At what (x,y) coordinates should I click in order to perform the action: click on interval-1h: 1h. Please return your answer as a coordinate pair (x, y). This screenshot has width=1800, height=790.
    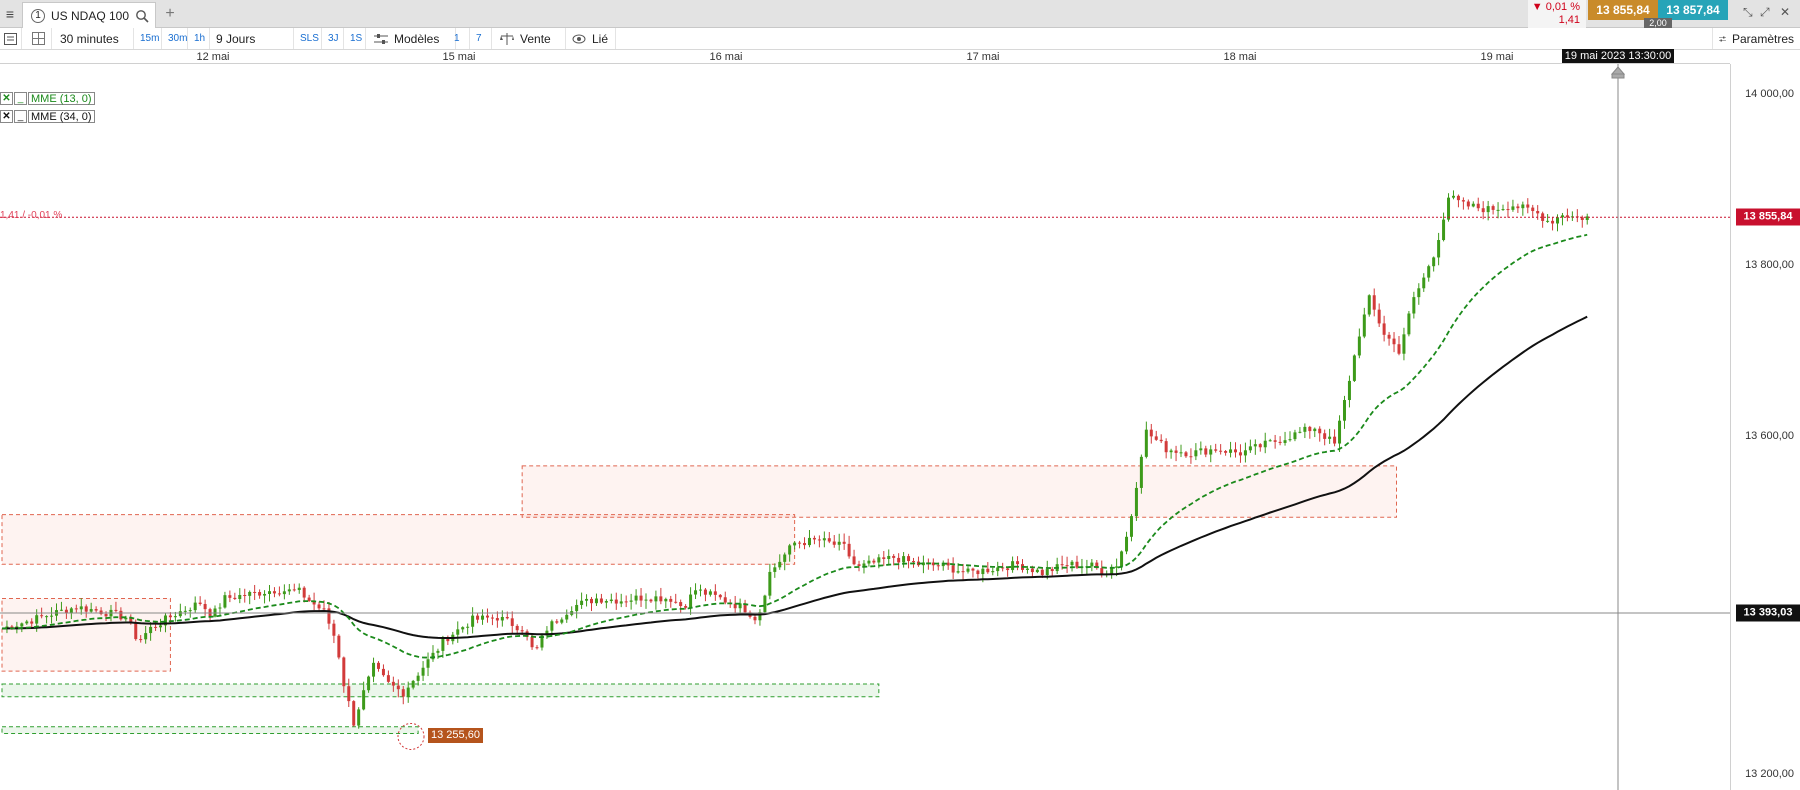
    Looking at the image, I should click on (199, 38).